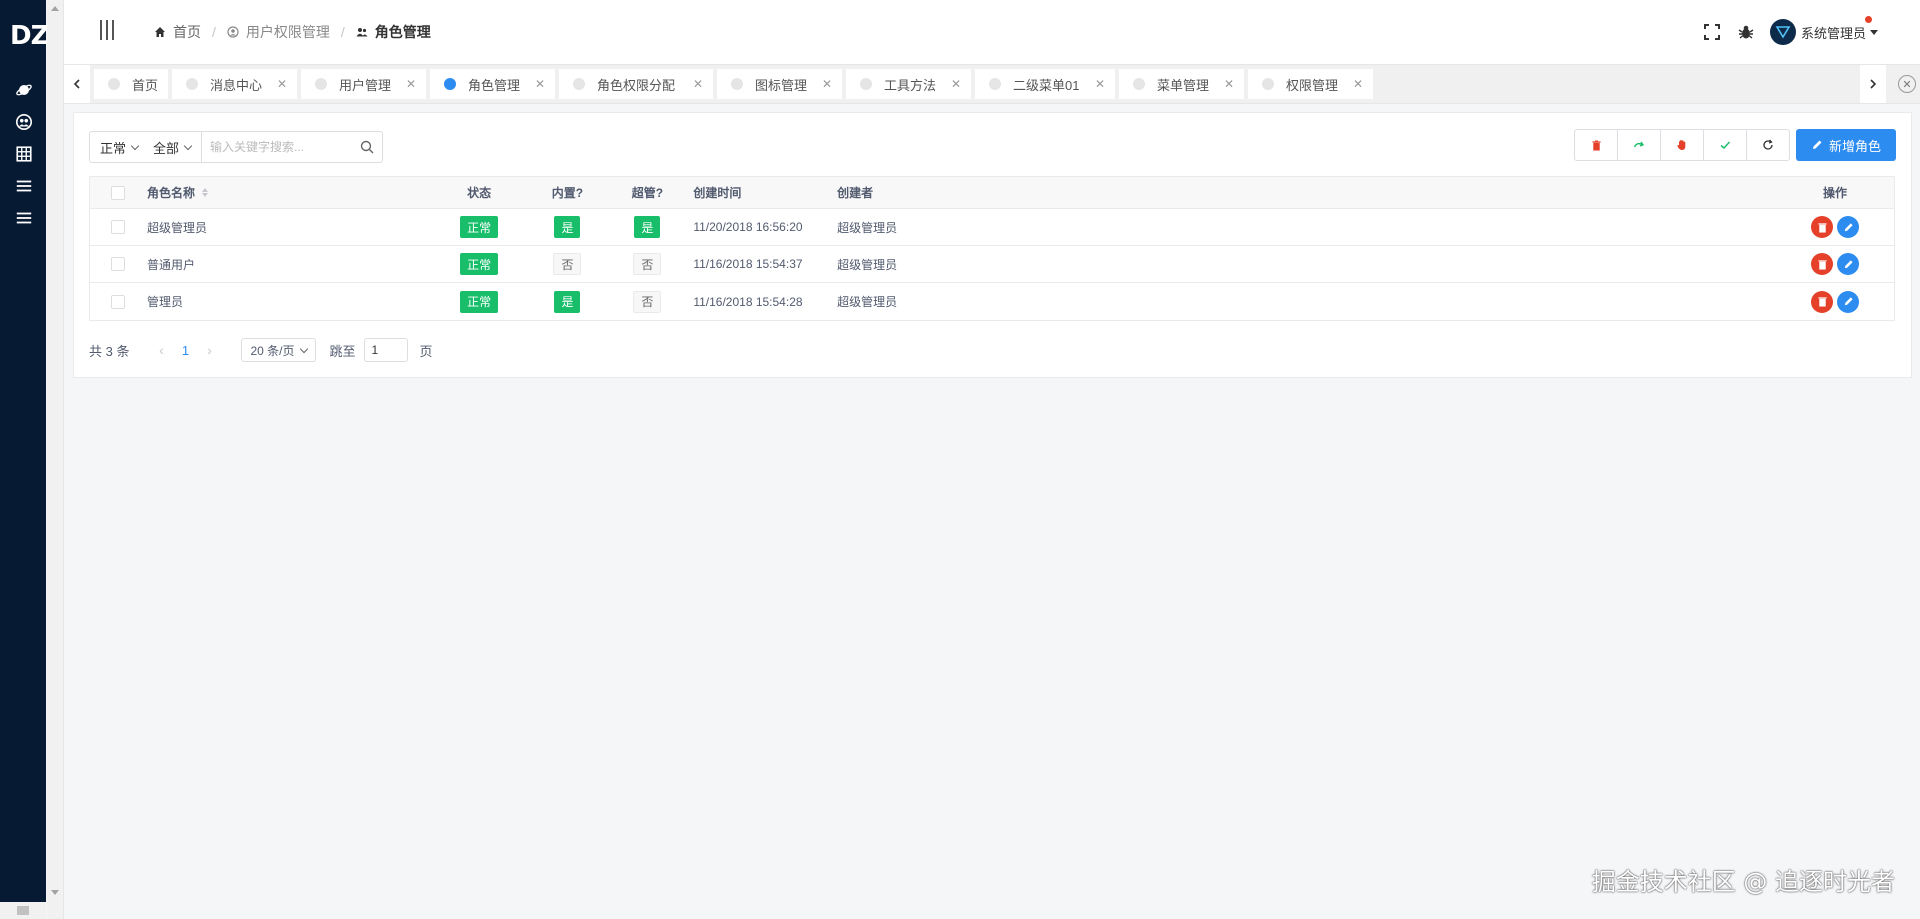  I want to click on breadcrumb-home: 首页, so click(177, 32).